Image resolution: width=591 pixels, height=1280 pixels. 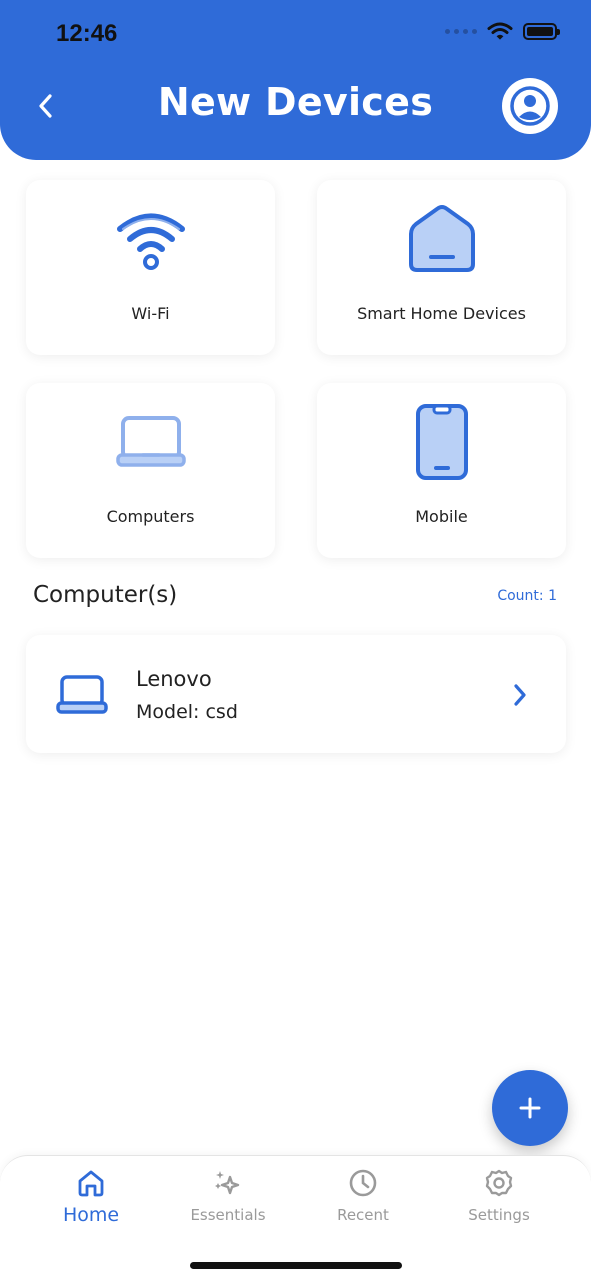 What do you see at coordinates (541, 31) in the screenshot?
I see `battery-icon` at bounding box center [541, 31].